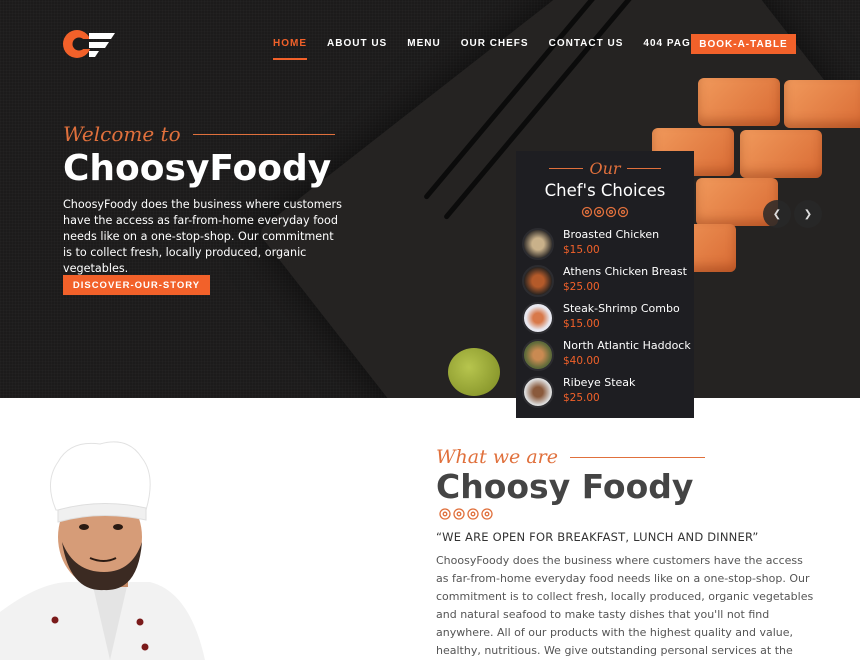  I want to click on discover-our-story-button: DISCOVER-OUR-STORY, so click(136, 285).